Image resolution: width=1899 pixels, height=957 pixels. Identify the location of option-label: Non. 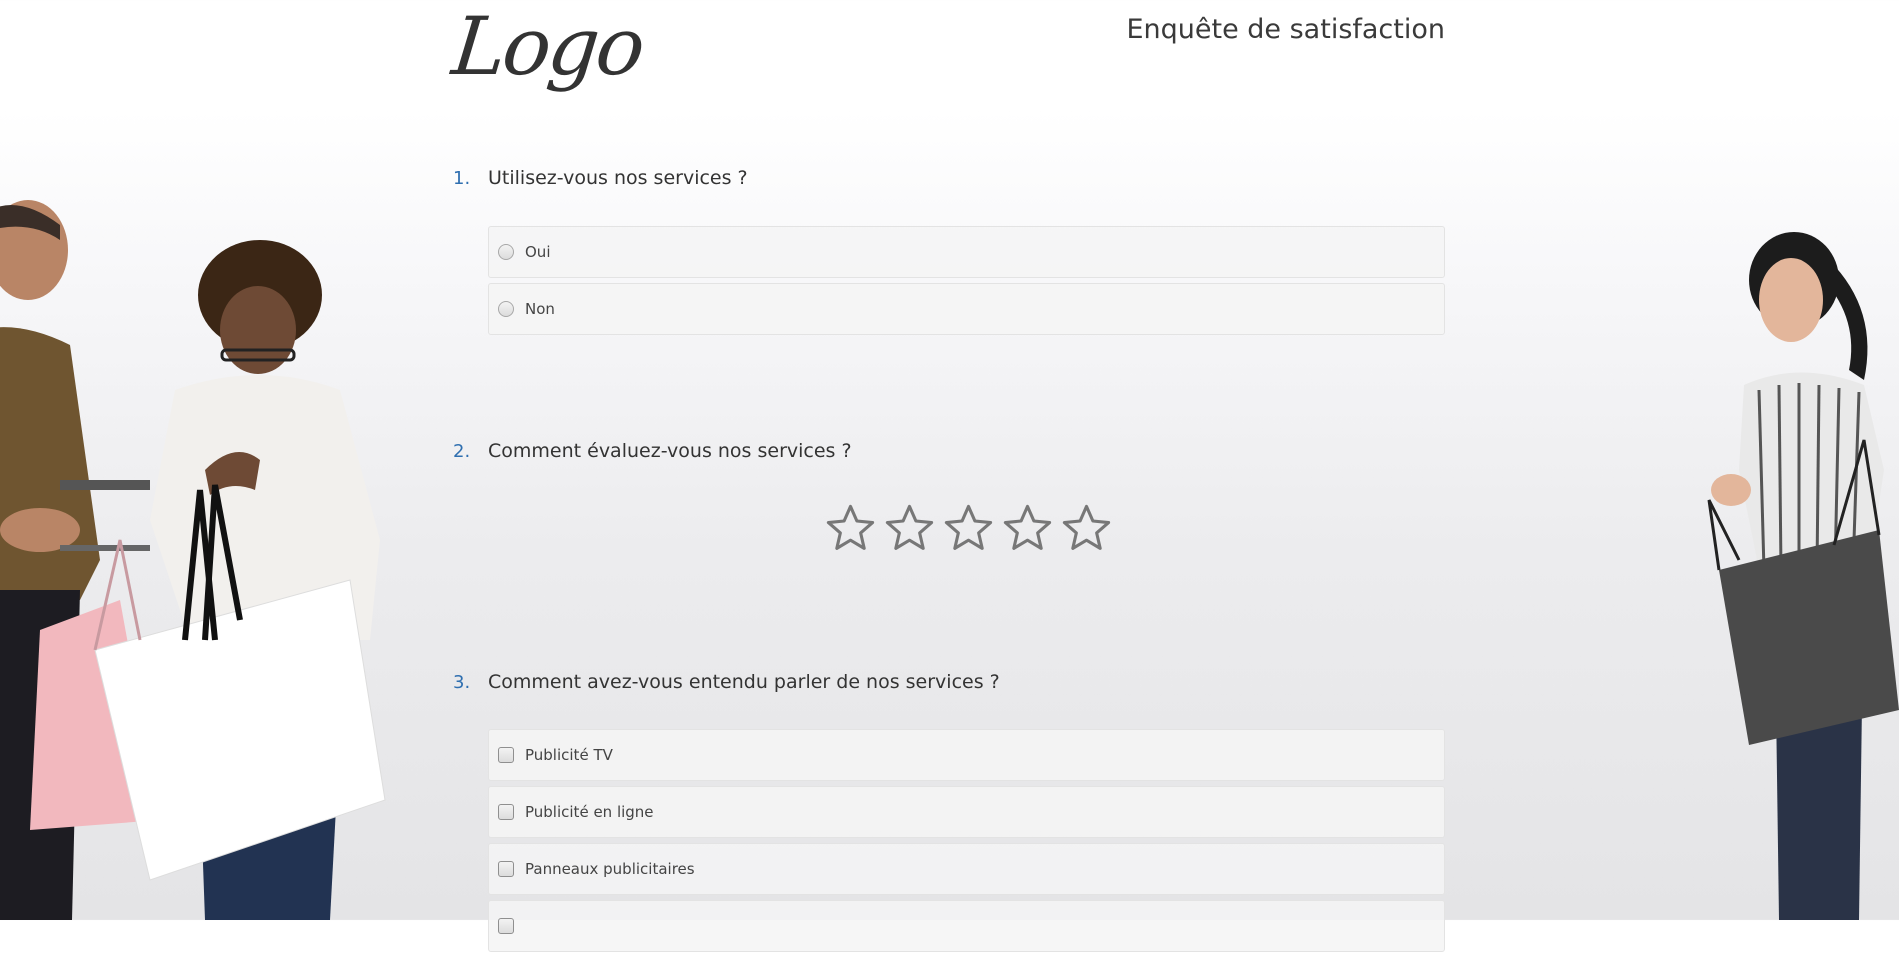
(540, 309).